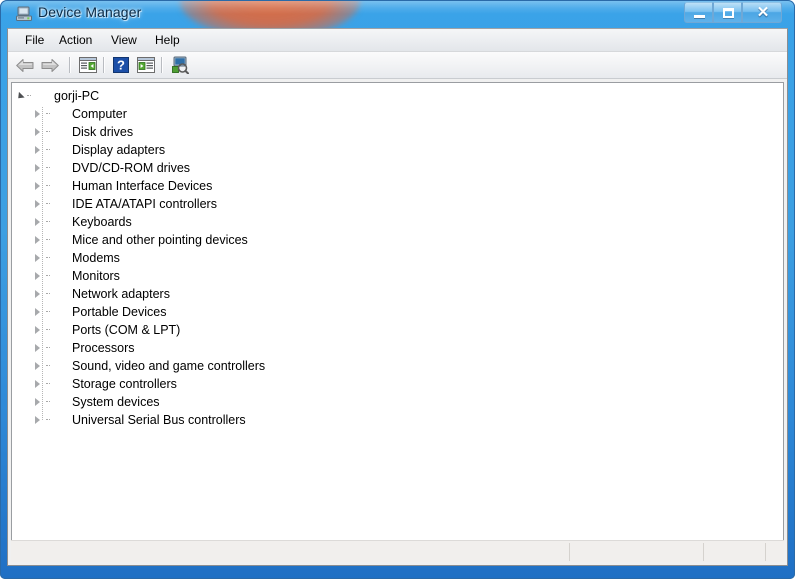 This screenshot has height=579, width=795. I want to click on tree-node-label: Storage controllers, so click(124, 384).